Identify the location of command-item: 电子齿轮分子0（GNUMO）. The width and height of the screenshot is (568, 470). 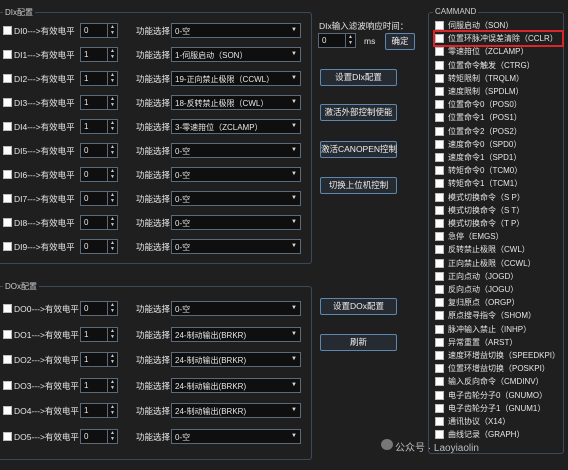
(491, 395).